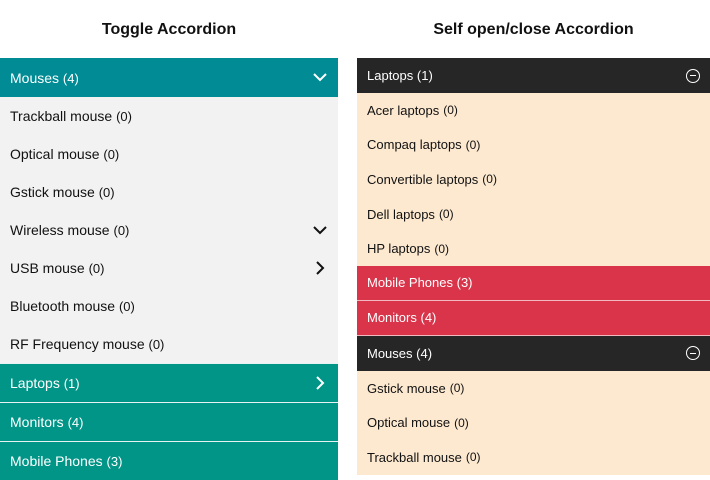 Image resolution: width=710 pixels, height=480 pixels. What do you see at coordinates (533, 145) in the screenshot?
I see `list-item: Compaq laptops (0)` at bounding box center [533, 145].